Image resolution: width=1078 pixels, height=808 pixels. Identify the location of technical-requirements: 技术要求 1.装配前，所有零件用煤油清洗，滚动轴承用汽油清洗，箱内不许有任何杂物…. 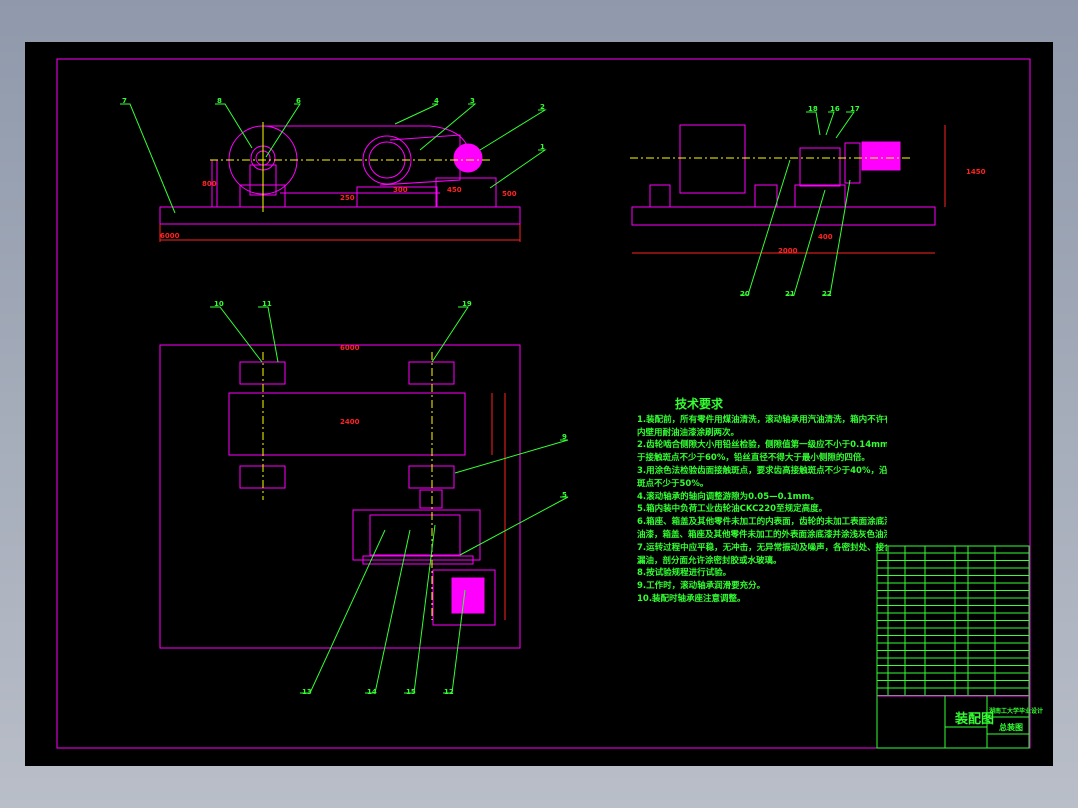
(762, 502).